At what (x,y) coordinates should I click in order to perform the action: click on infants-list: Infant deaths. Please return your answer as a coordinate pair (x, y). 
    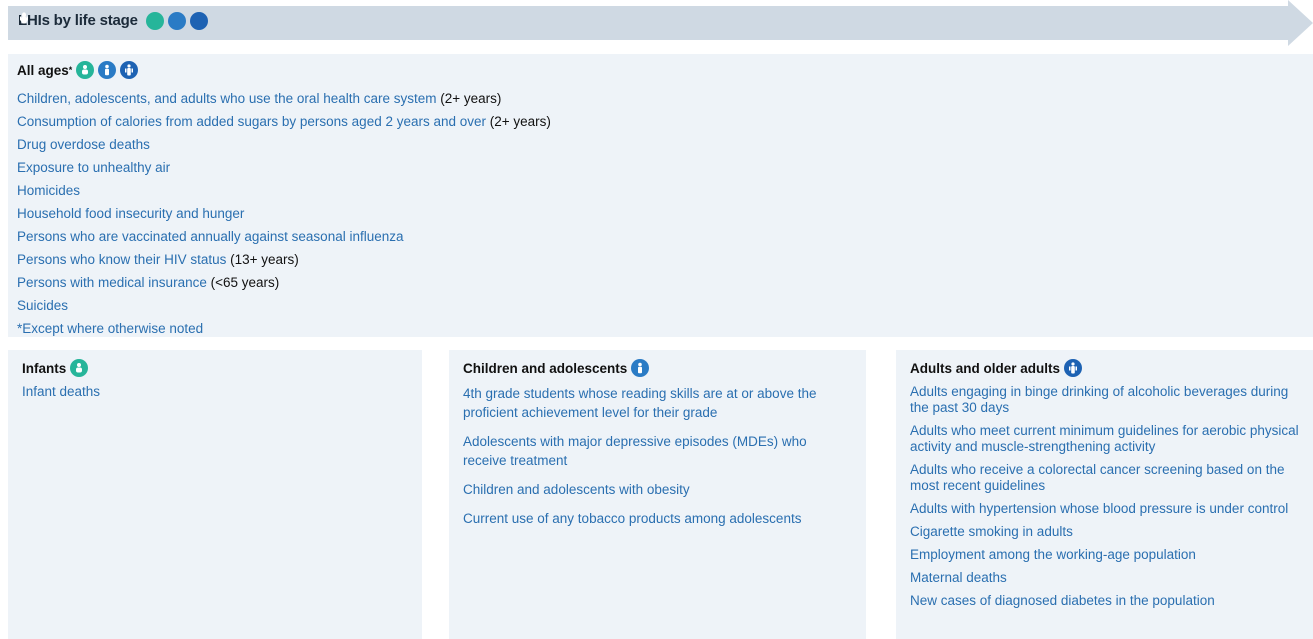
    Looking at the image, I should click on (61, 392).